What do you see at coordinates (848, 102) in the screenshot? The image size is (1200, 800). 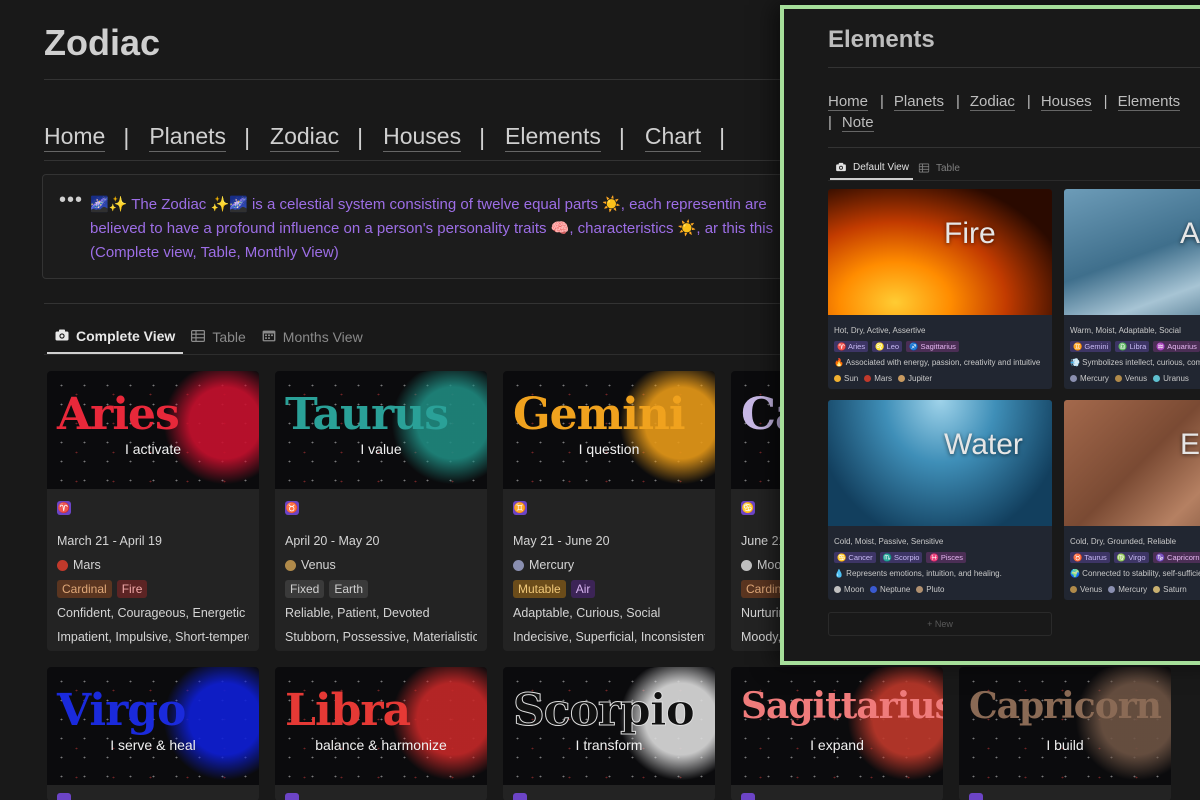 I see `overlay-nav-link-home: Home` at bounding box center [848, 102].